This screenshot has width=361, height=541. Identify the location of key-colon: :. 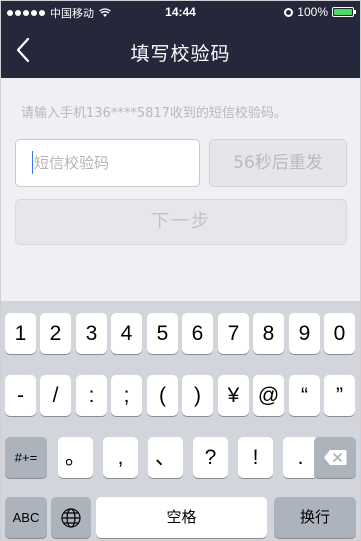
(91, 395).